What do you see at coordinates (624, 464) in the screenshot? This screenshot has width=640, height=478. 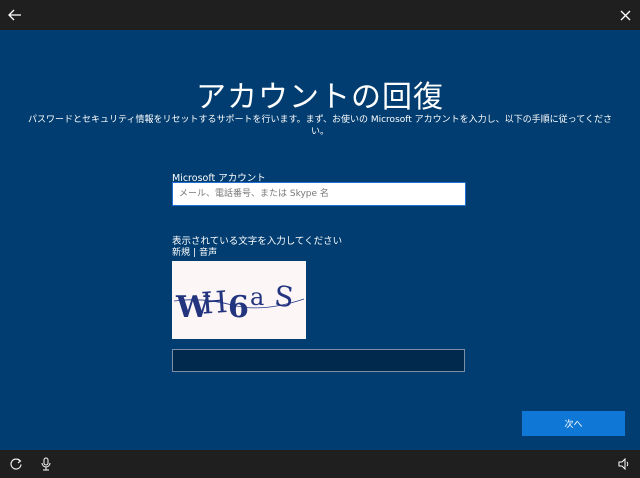 I see `volume-icon` at bounding box center [624, 464].